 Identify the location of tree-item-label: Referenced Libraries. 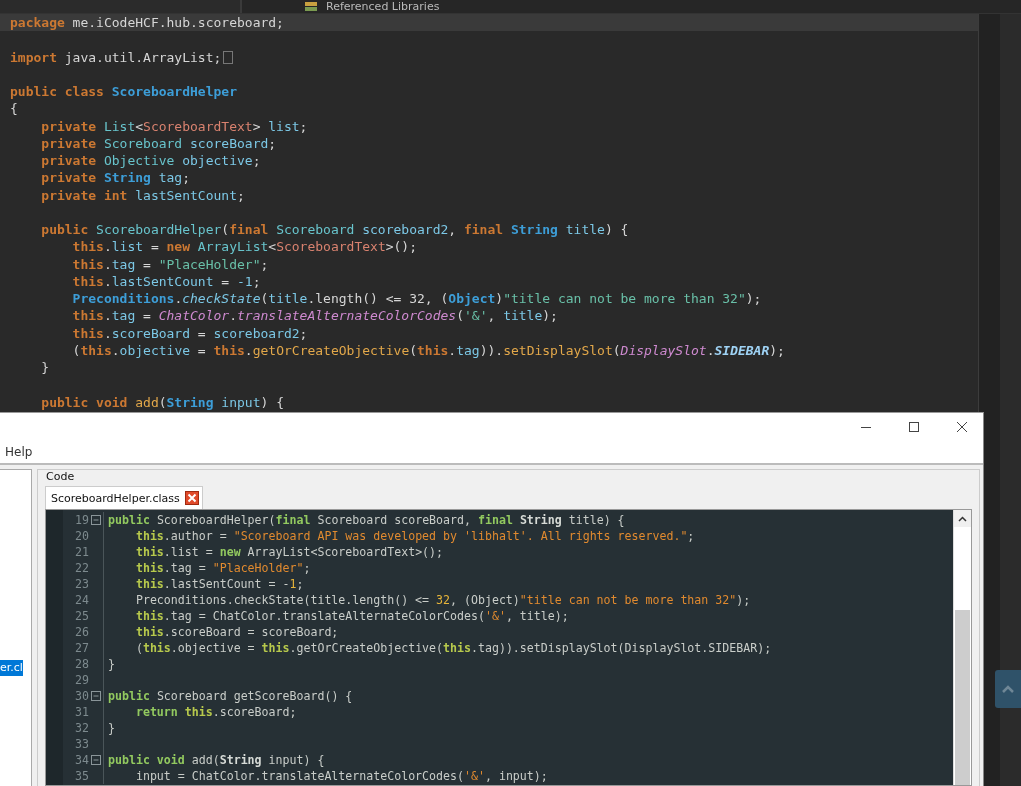
(383, 7).